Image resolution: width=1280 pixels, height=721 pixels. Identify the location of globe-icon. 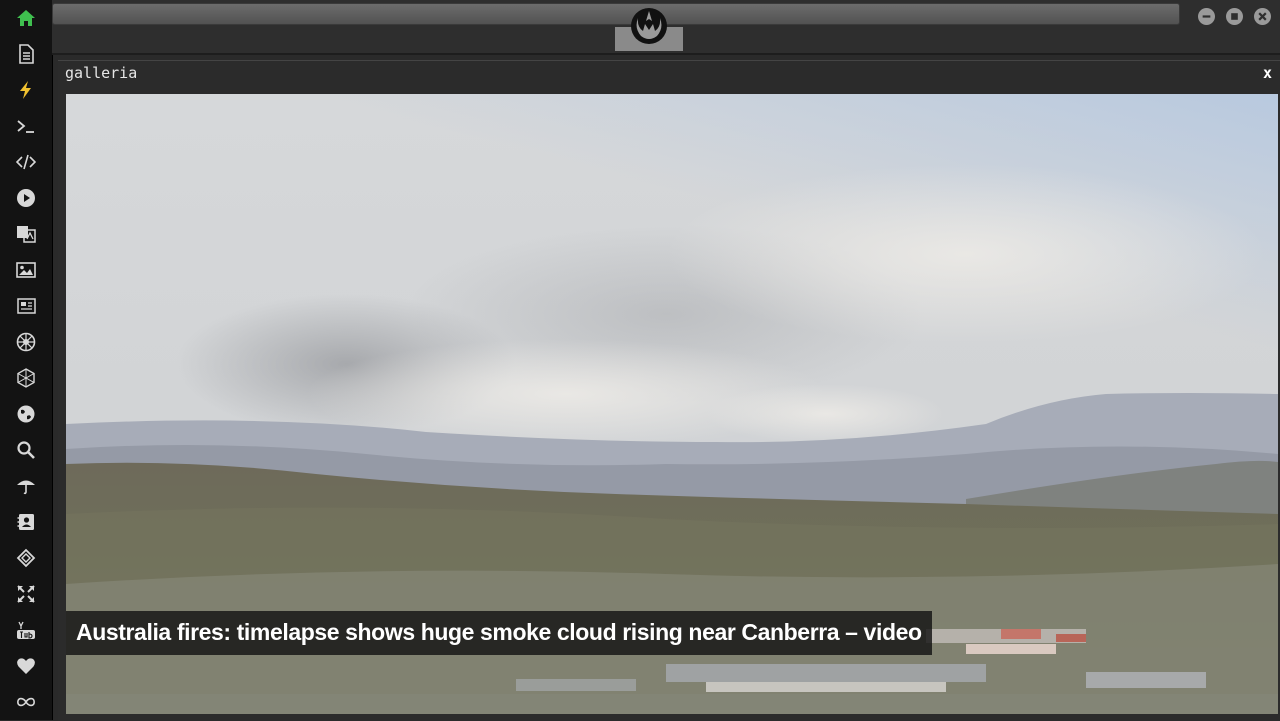
(26, 414).